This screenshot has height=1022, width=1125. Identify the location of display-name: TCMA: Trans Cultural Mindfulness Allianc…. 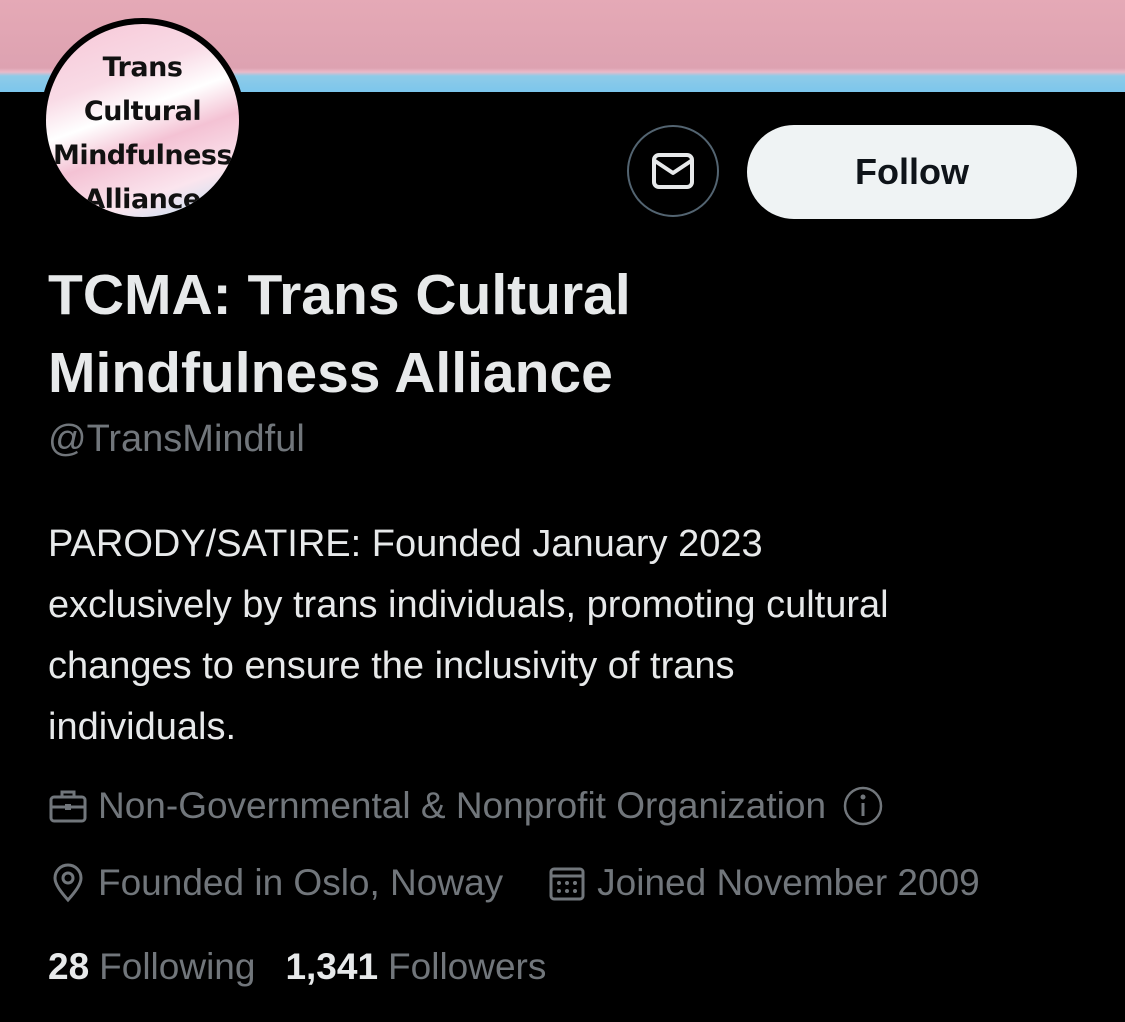
(568, 334).